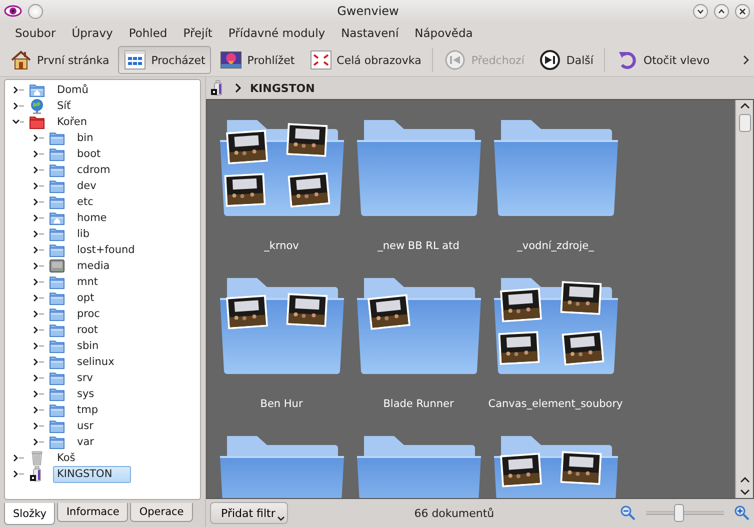 The width and height of the screenshot is (754, 527). What do you see at coordinates (627, 60) in the screenshot?
I see `rotate-left-icon` at bounding box center [627, 60].